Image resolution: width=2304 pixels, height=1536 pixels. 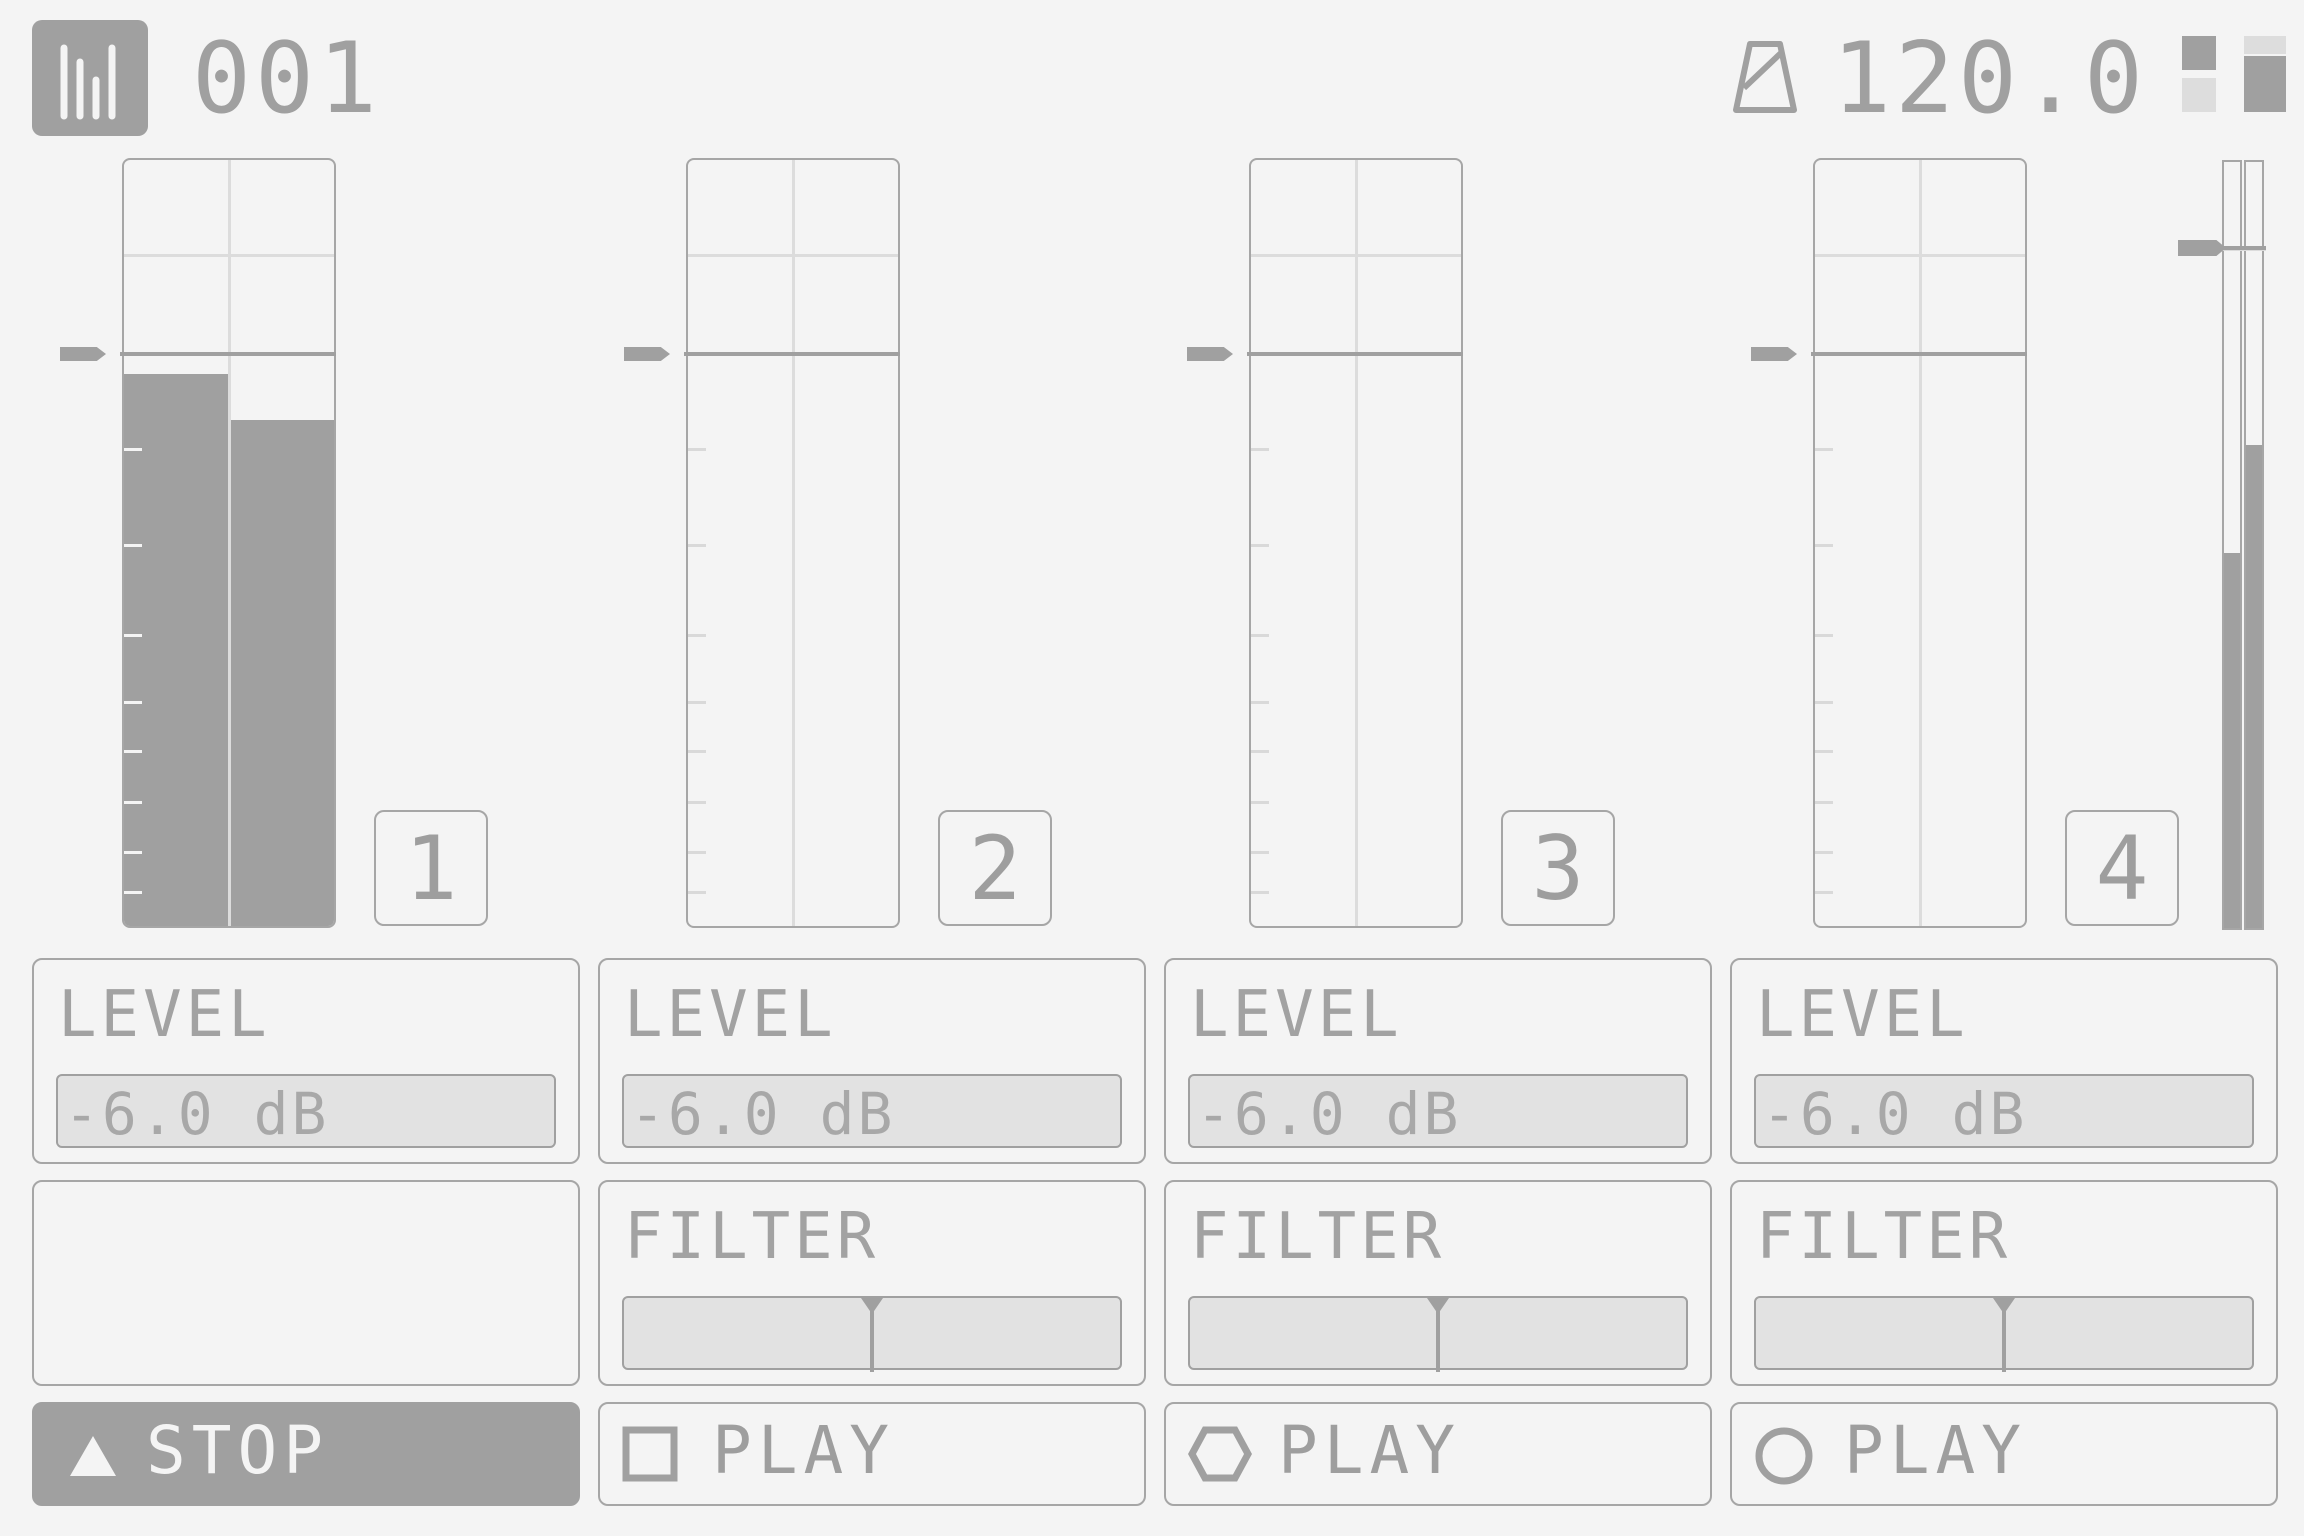 I want to click on level-field-2: -6.0 dB, so click(x=872, y=1111).